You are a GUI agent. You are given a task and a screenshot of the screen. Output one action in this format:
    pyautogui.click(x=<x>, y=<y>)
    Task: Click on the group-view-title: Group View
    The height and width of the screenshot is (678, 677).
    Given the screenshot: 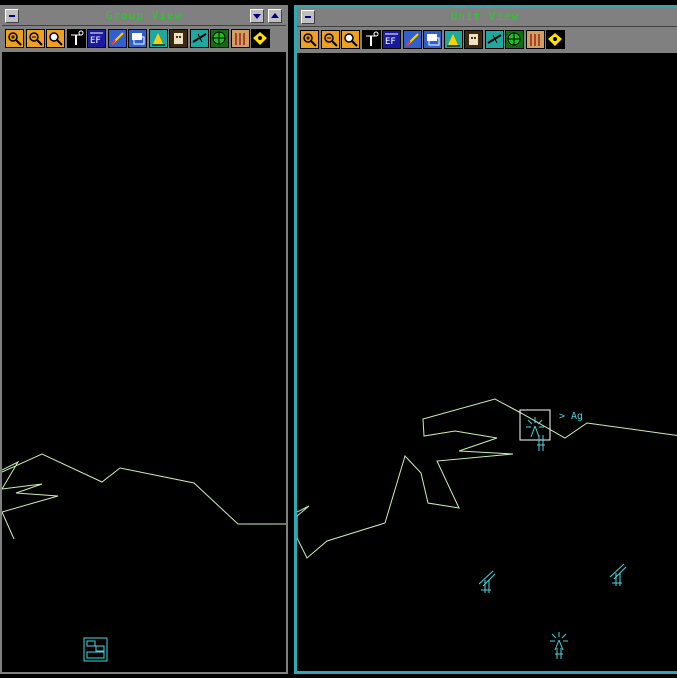 What is the action you would take?
    pyautogui.click(x=144, y=15)
    